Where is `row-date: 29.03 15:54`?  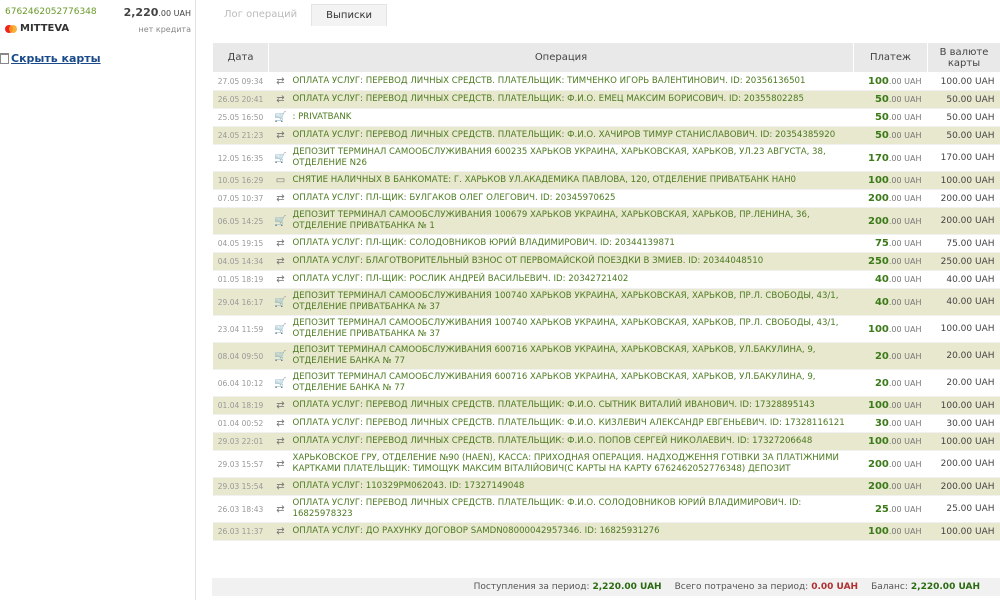 row-date: 29.03 15:54 is located at coordinates (240, 486).